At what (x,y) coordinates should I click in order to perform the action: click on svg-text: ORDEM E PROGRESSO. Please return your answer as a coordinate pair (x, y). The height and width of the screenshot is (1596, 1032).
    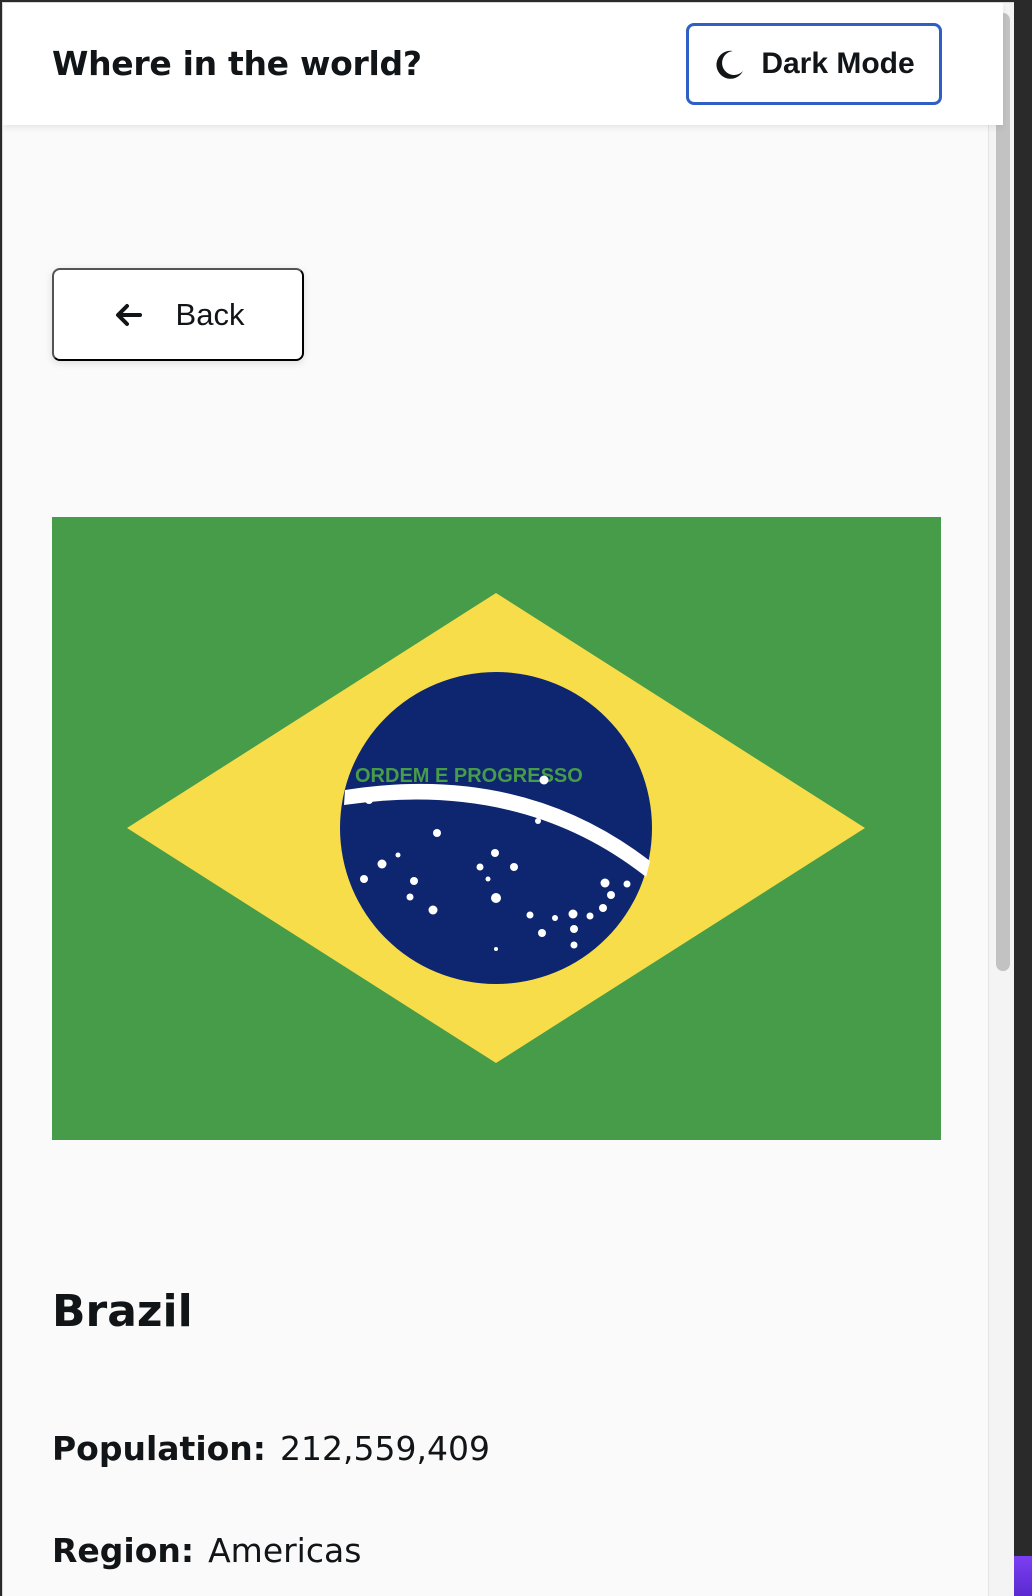
    Looking at the image, I should click on (469, 776).